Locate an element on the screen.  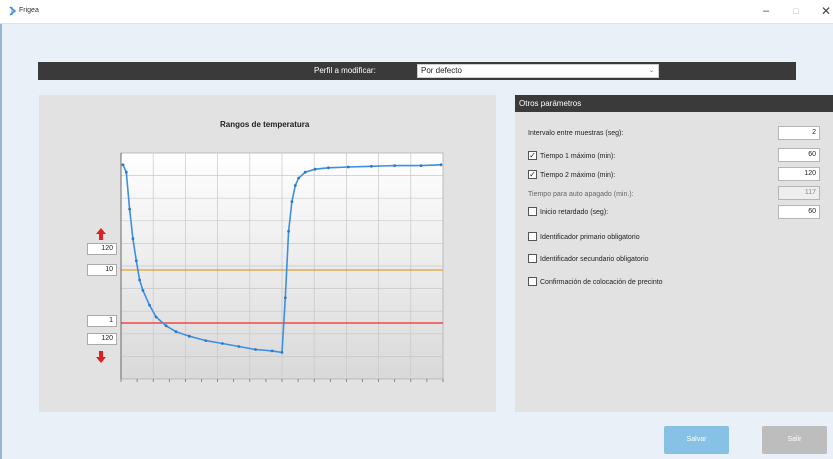
param-row: Confirmación de colocación de precinto is located at coordinates (595, 282).